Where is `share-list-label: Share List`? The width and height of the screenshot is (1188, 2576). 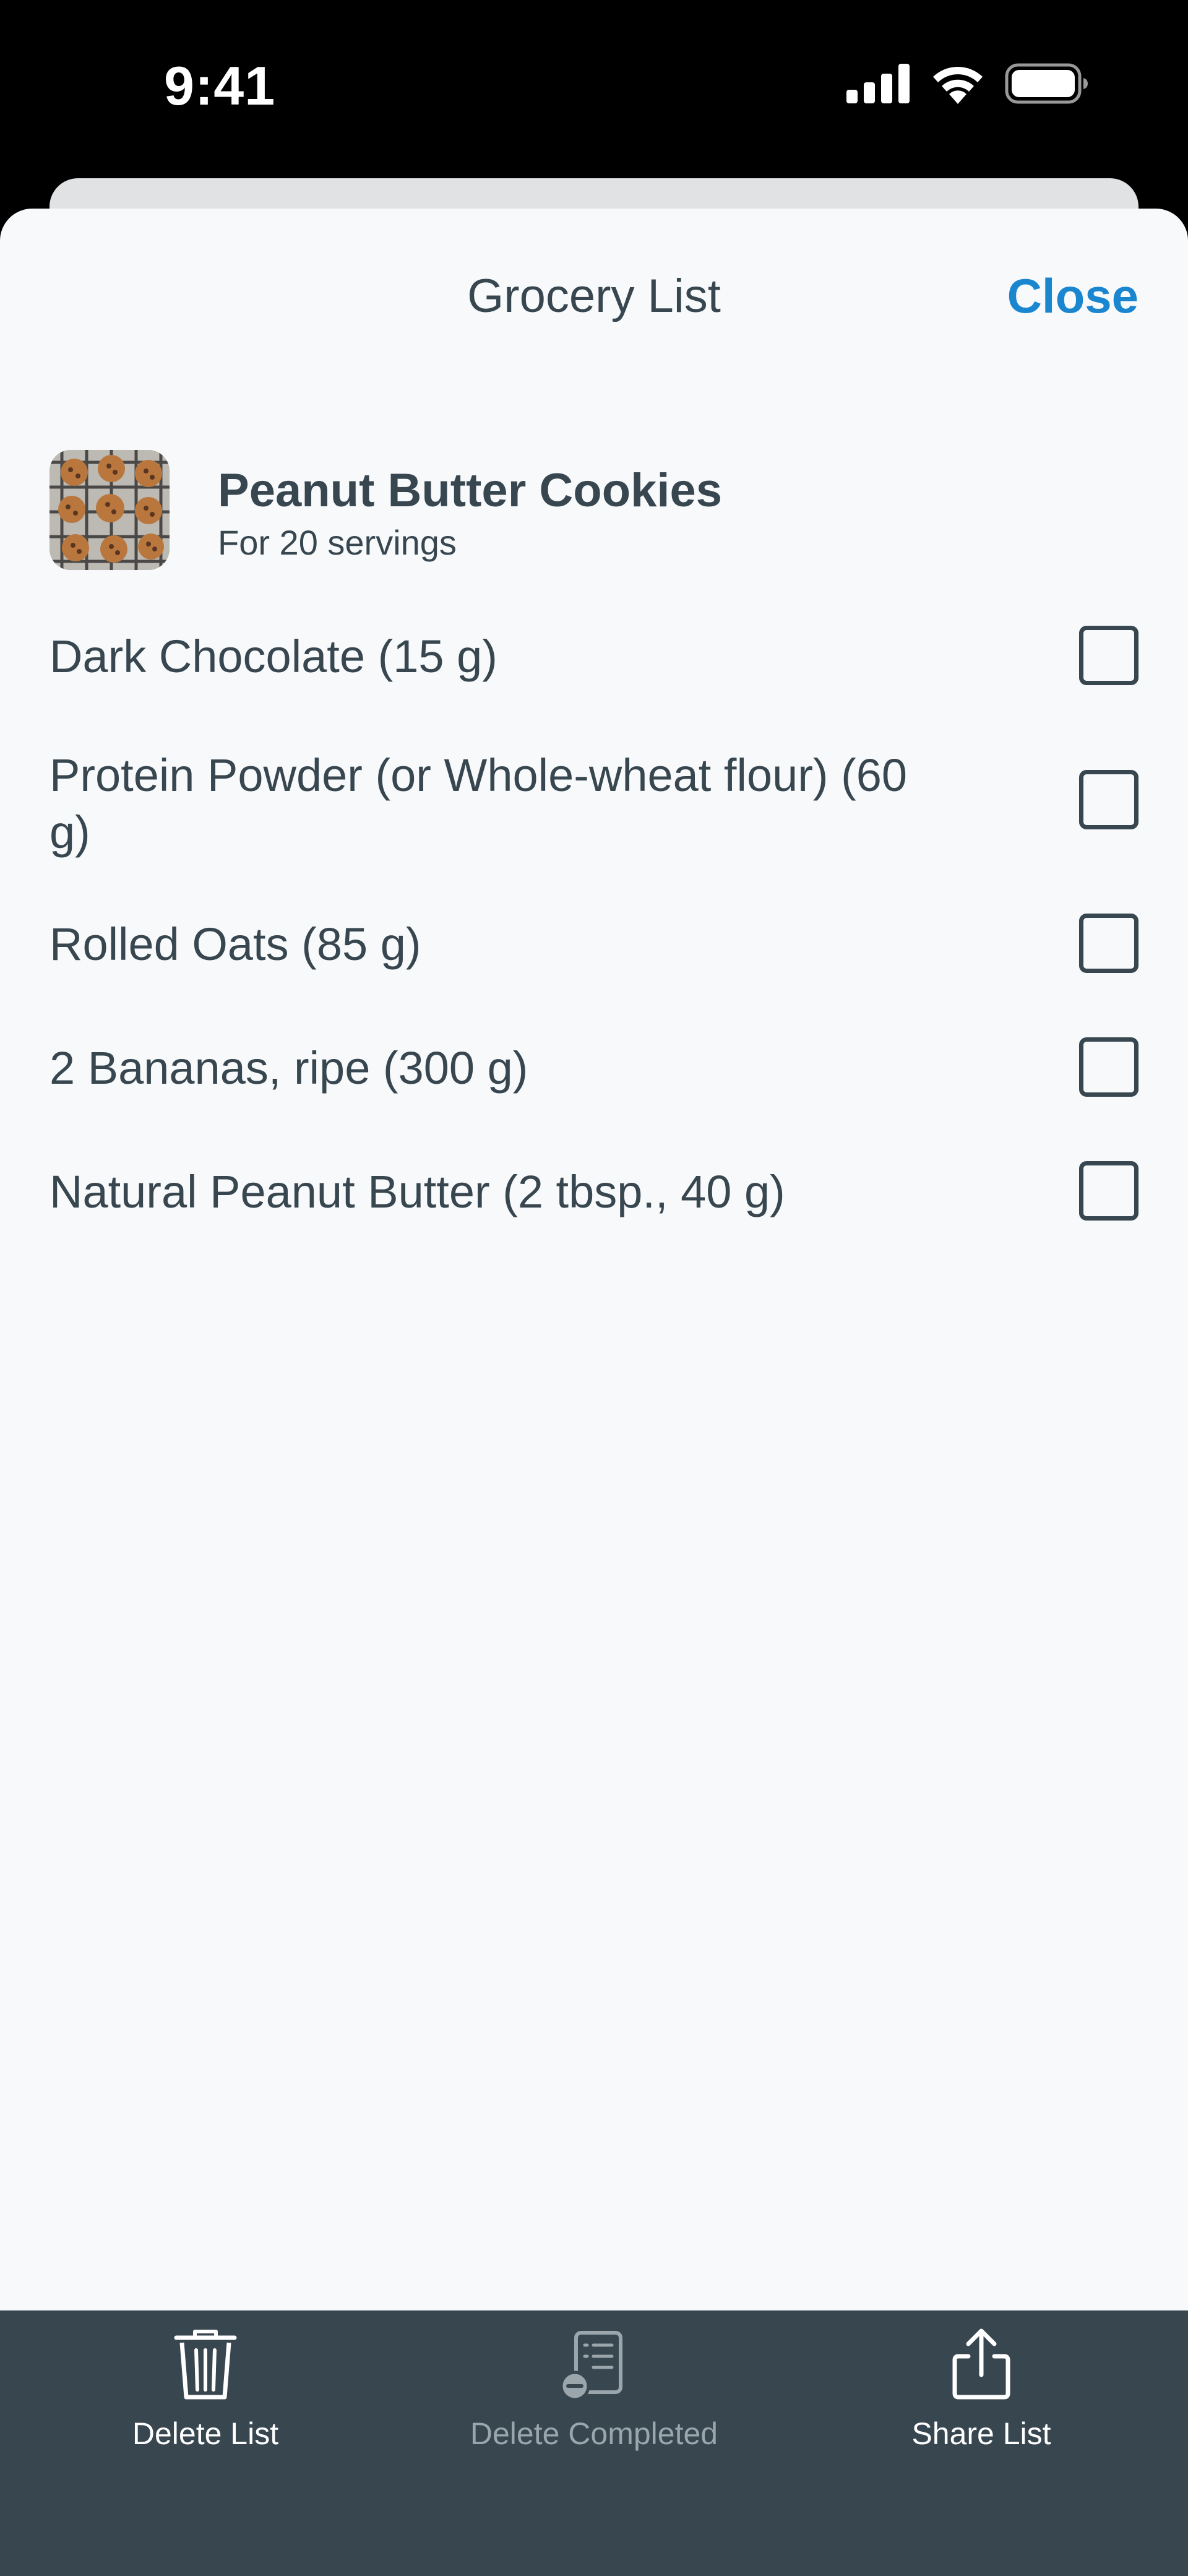
share-list-label: Share List is located at coordinates (981, 2433).